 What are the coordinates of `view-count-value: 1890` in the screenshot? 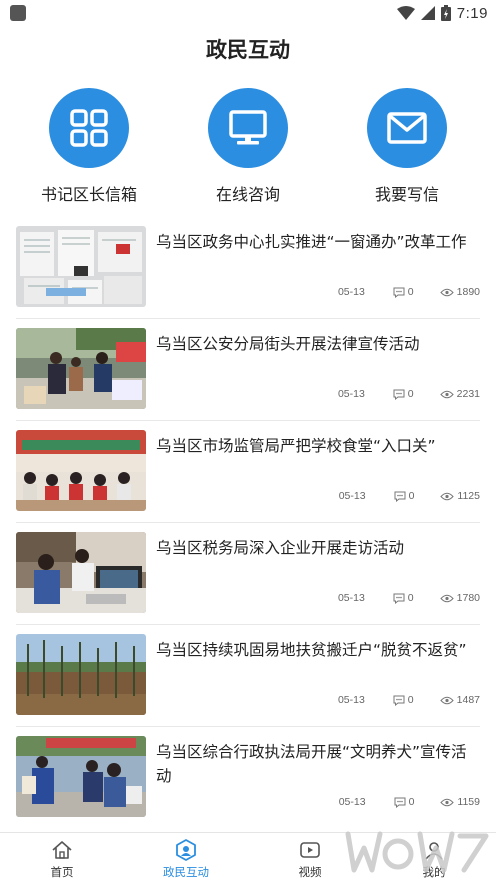 It's located at (468, 292).